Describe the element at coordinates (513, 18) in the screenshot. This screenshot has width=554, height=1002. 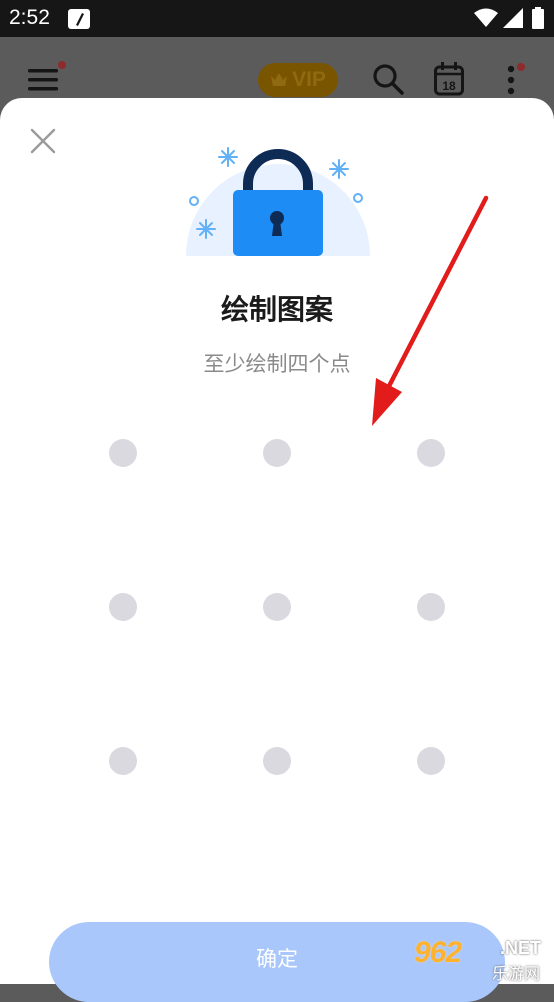
I see `signal-icon` at that location.